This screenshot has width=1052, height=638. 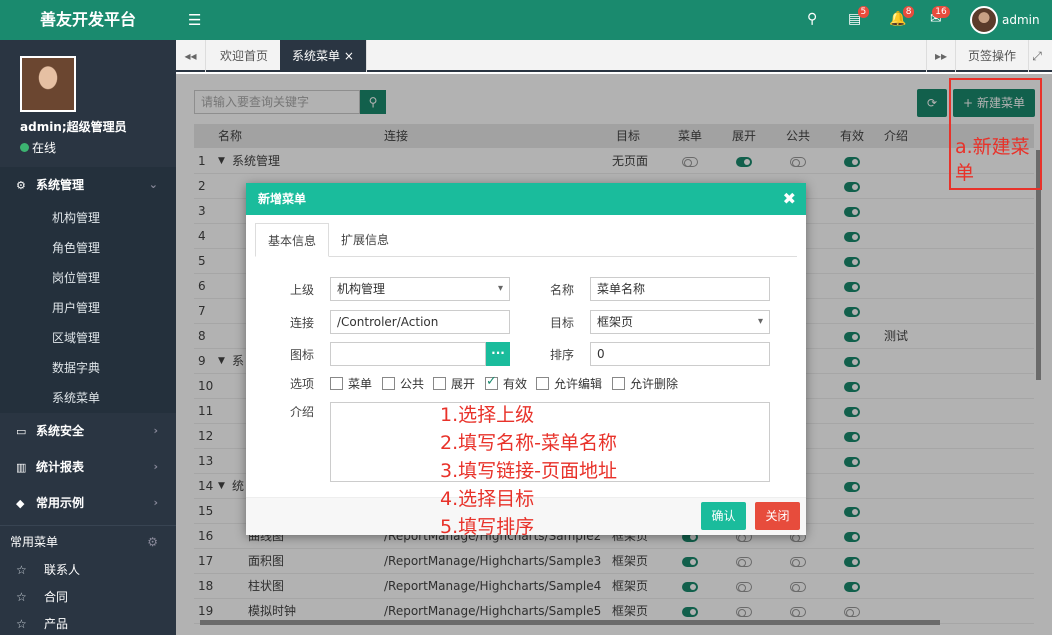 I want to click on icon-field, so click(x=408, y=354).